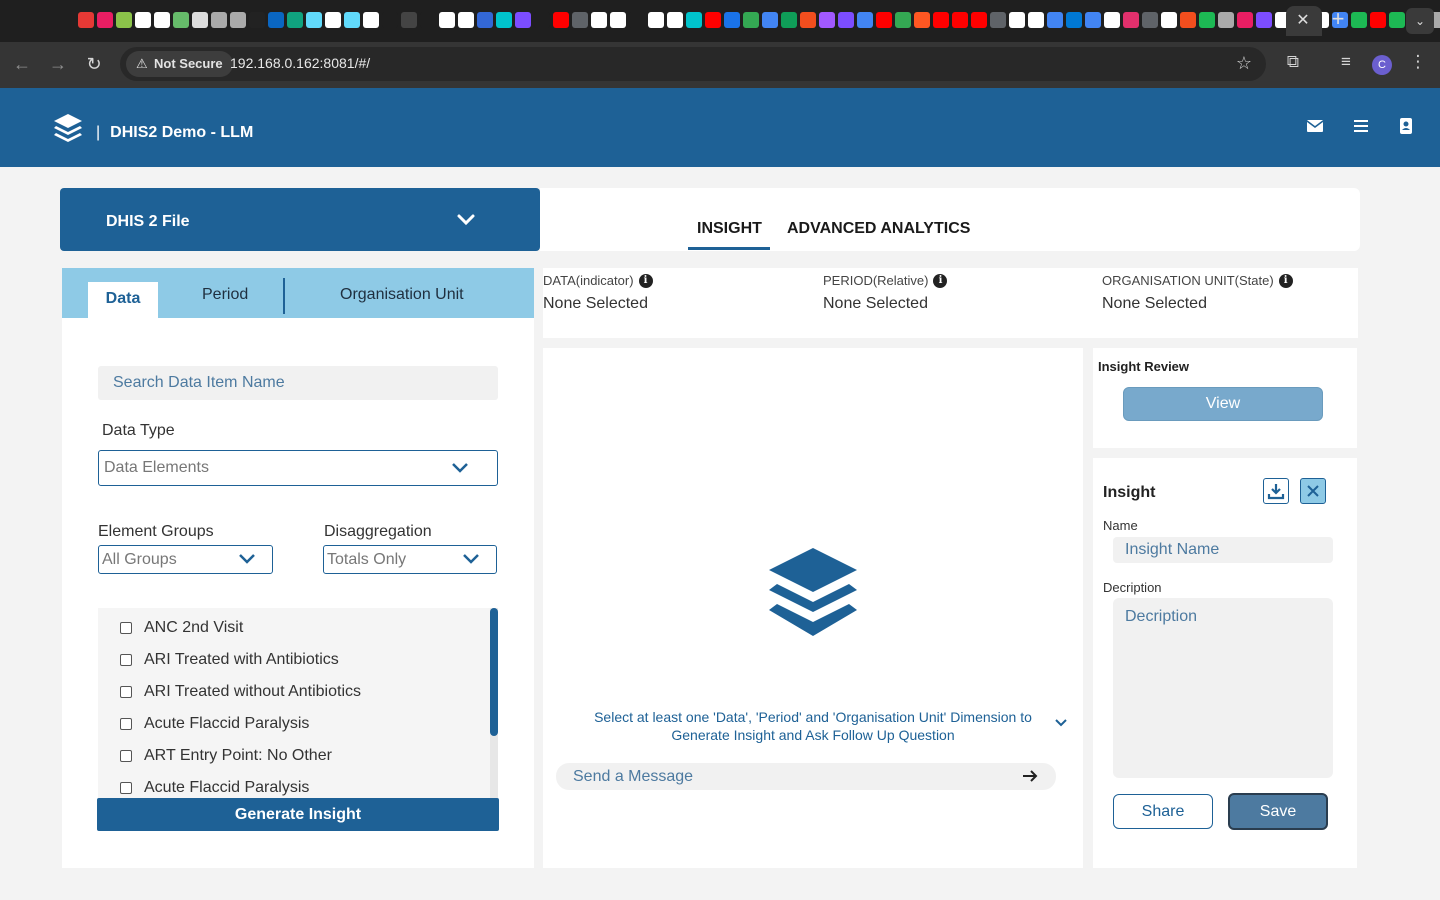 This screenshot has width=1440, height=900. I want to click on active-tab-indicator, so click(729, 248).